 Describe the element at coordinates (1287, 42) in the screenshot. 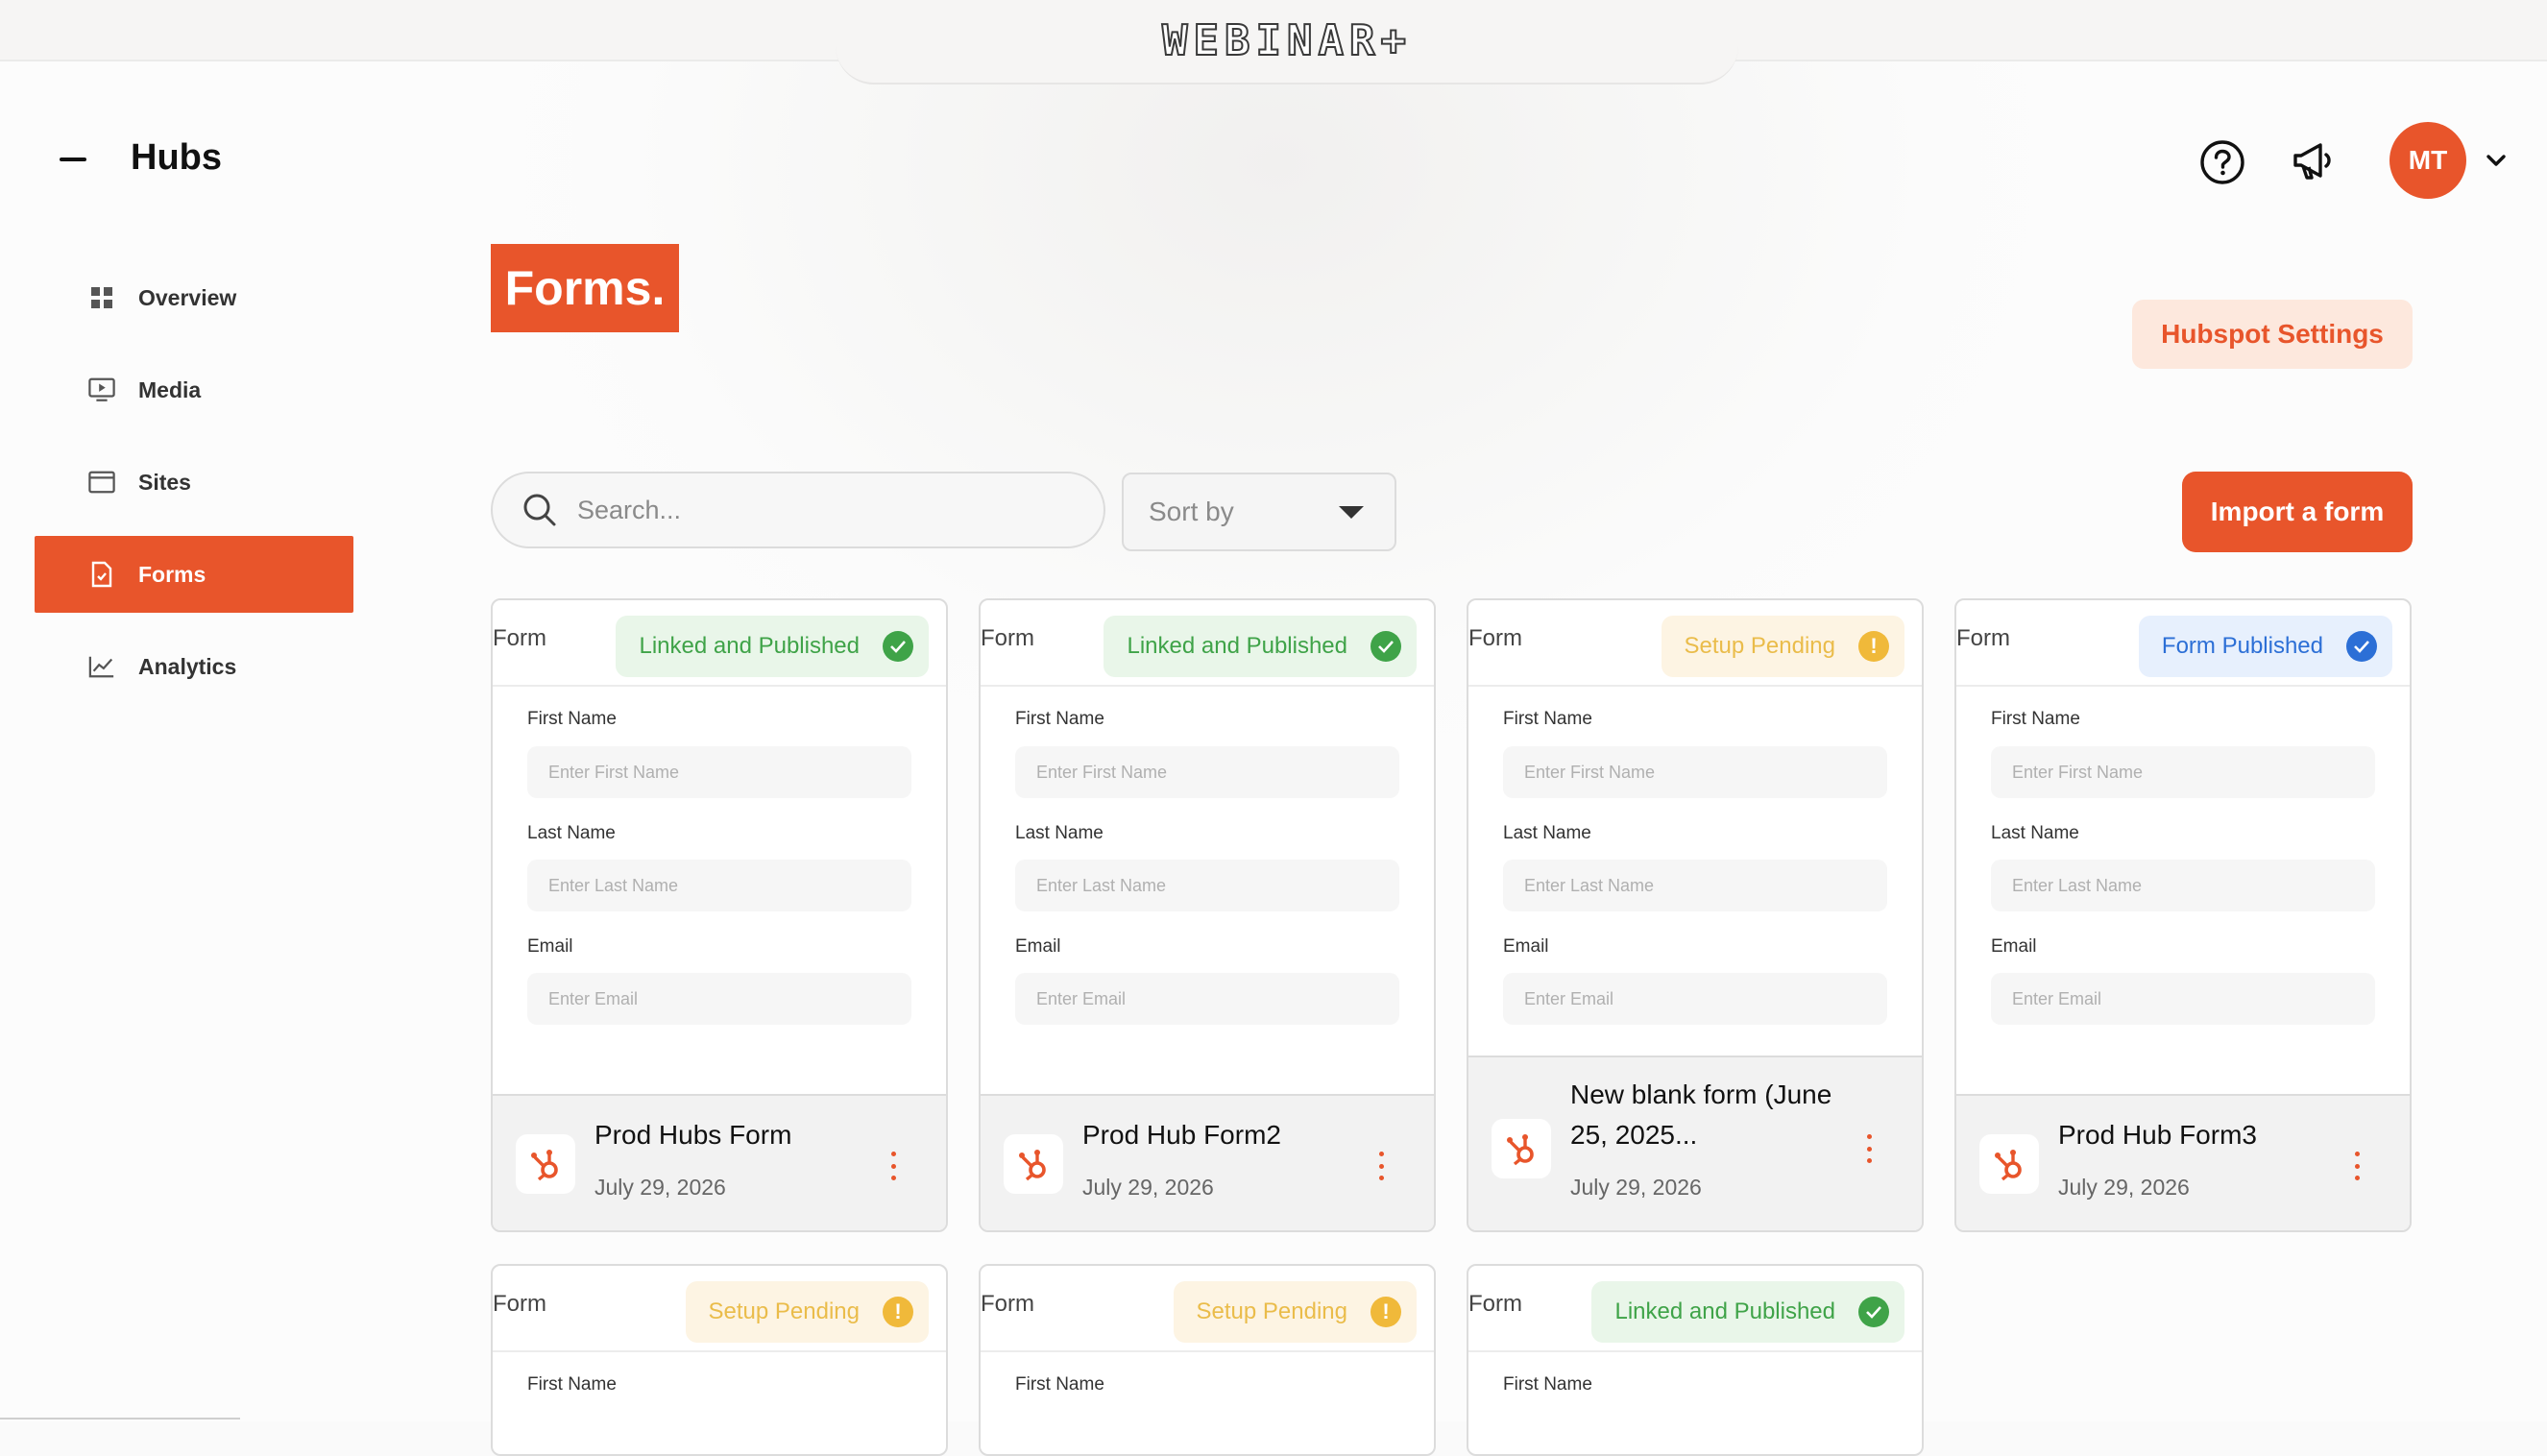

I see `logo-tab: WEBINAR+` at that location.